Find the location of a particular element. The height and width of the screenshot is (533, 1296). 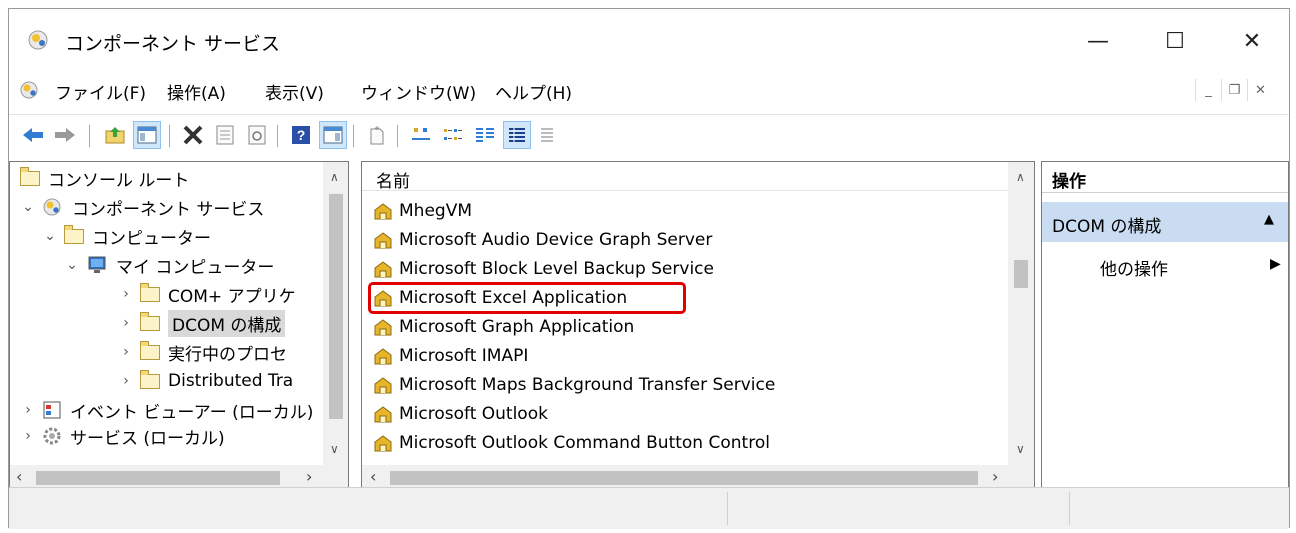

tree-item-label: DCOM の構成 is located at coordinates (227, 323).